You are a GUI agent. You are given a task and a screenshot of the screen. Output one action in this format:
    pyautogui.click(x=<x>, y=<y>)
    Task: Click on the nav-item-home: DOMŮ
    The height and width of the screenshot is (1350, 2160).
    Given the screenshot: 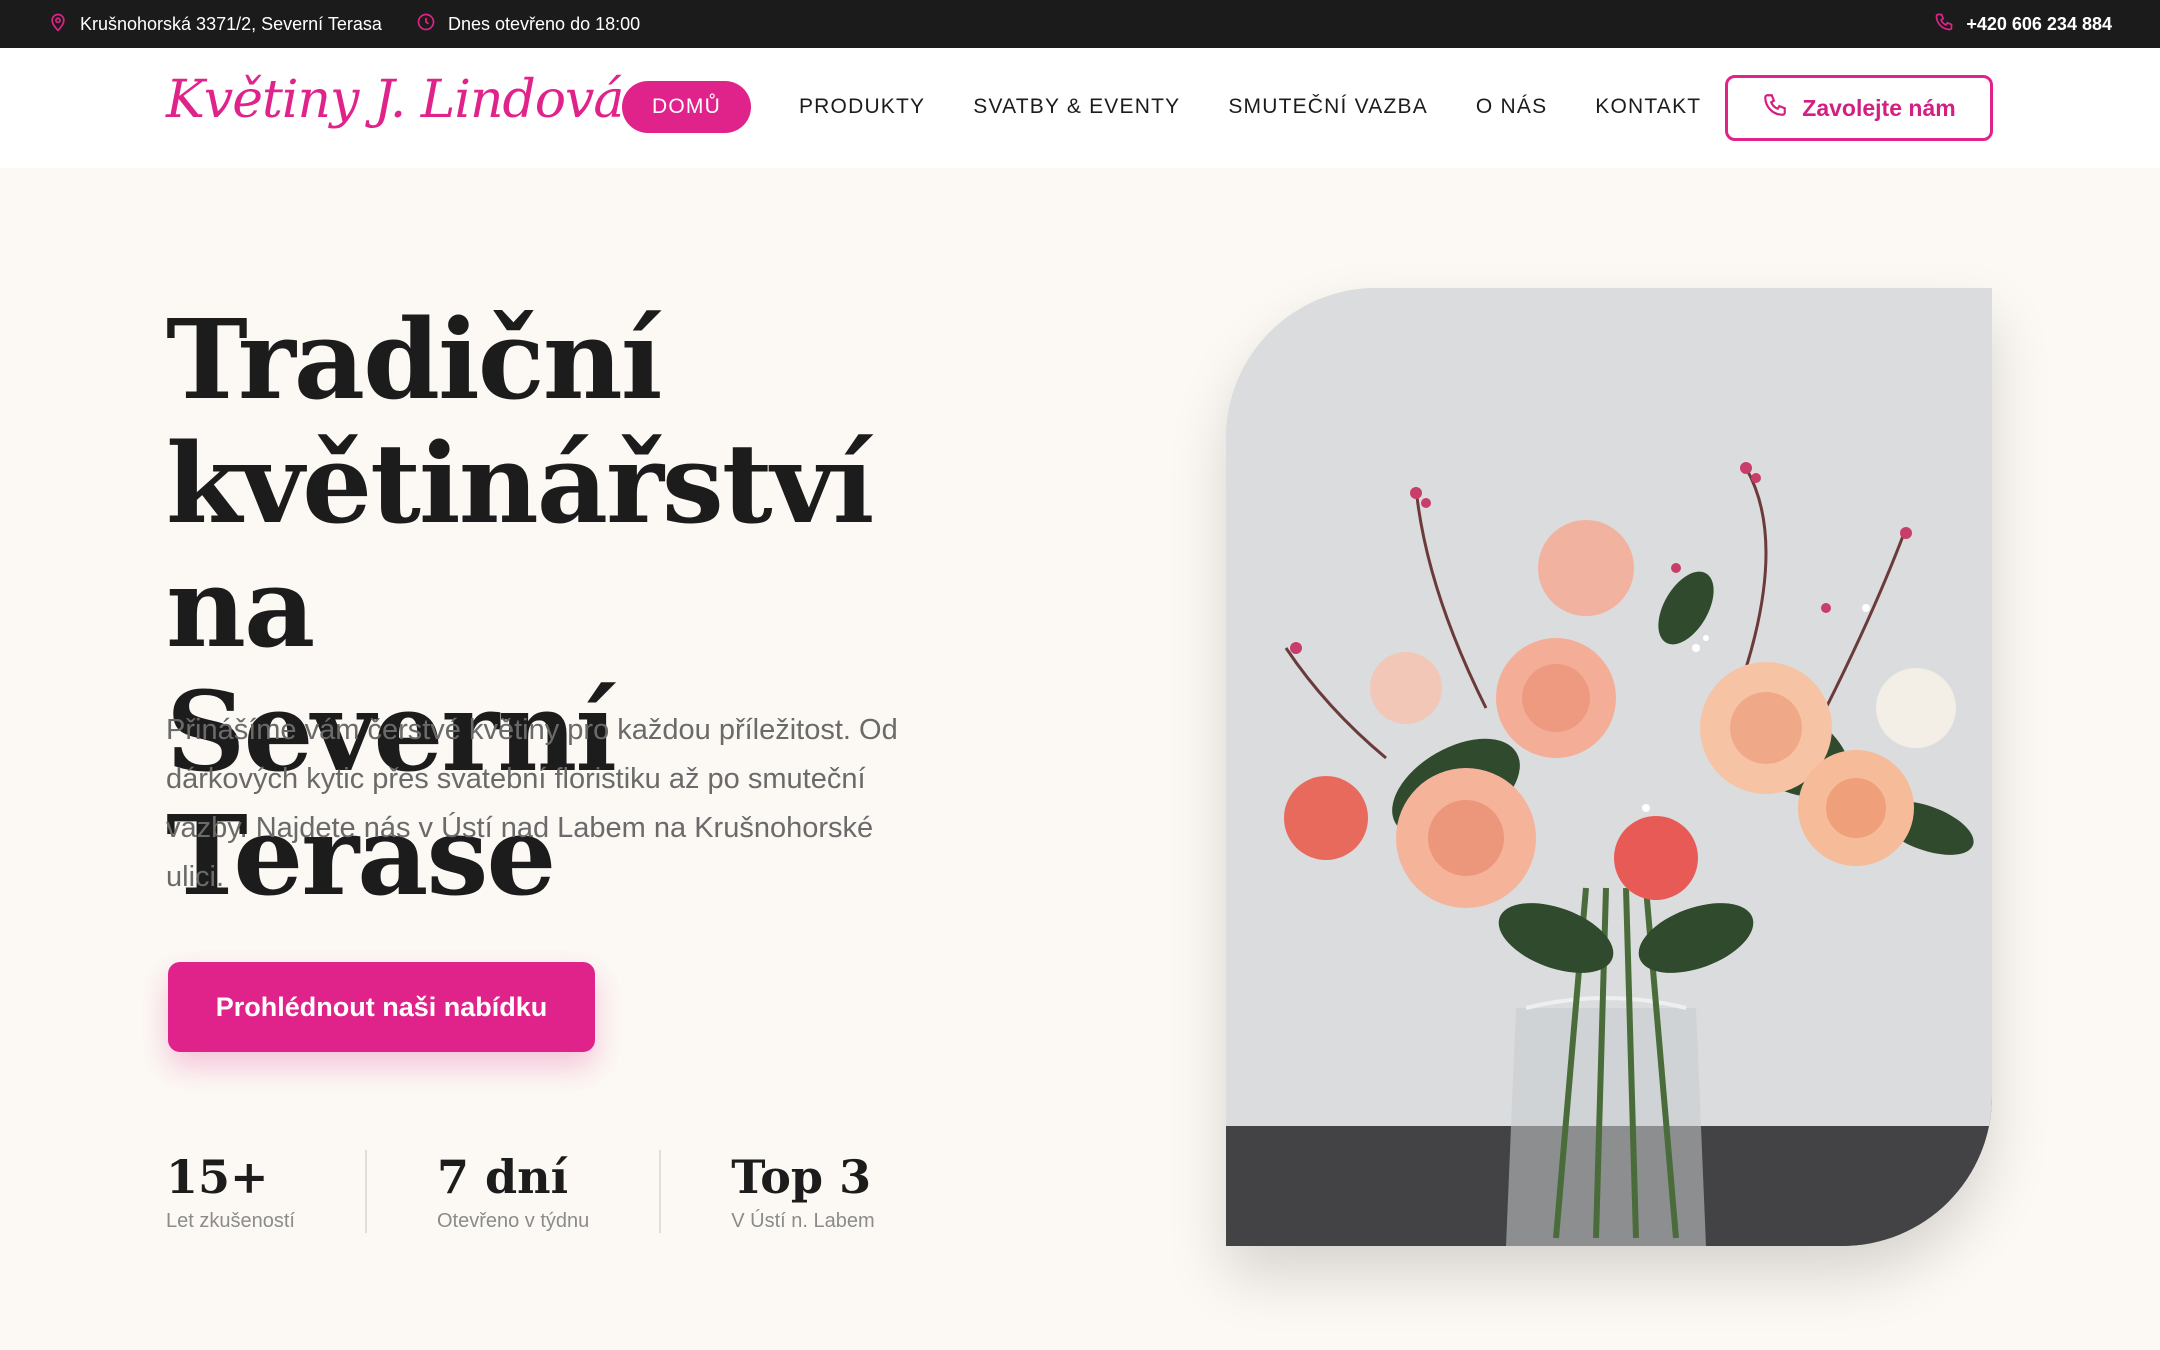 What is the action you would take?
    pyautogui.click(x=686, y=107)
    